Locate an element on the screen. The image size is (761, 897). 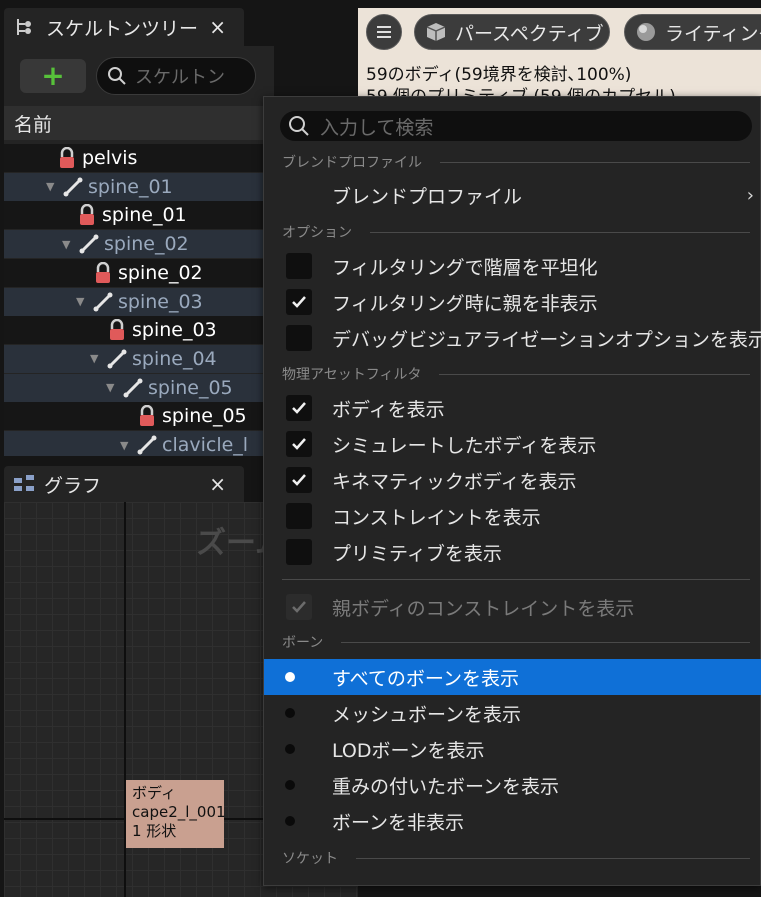
tree-row-label: pelvis is located at coordinates (110, 158).